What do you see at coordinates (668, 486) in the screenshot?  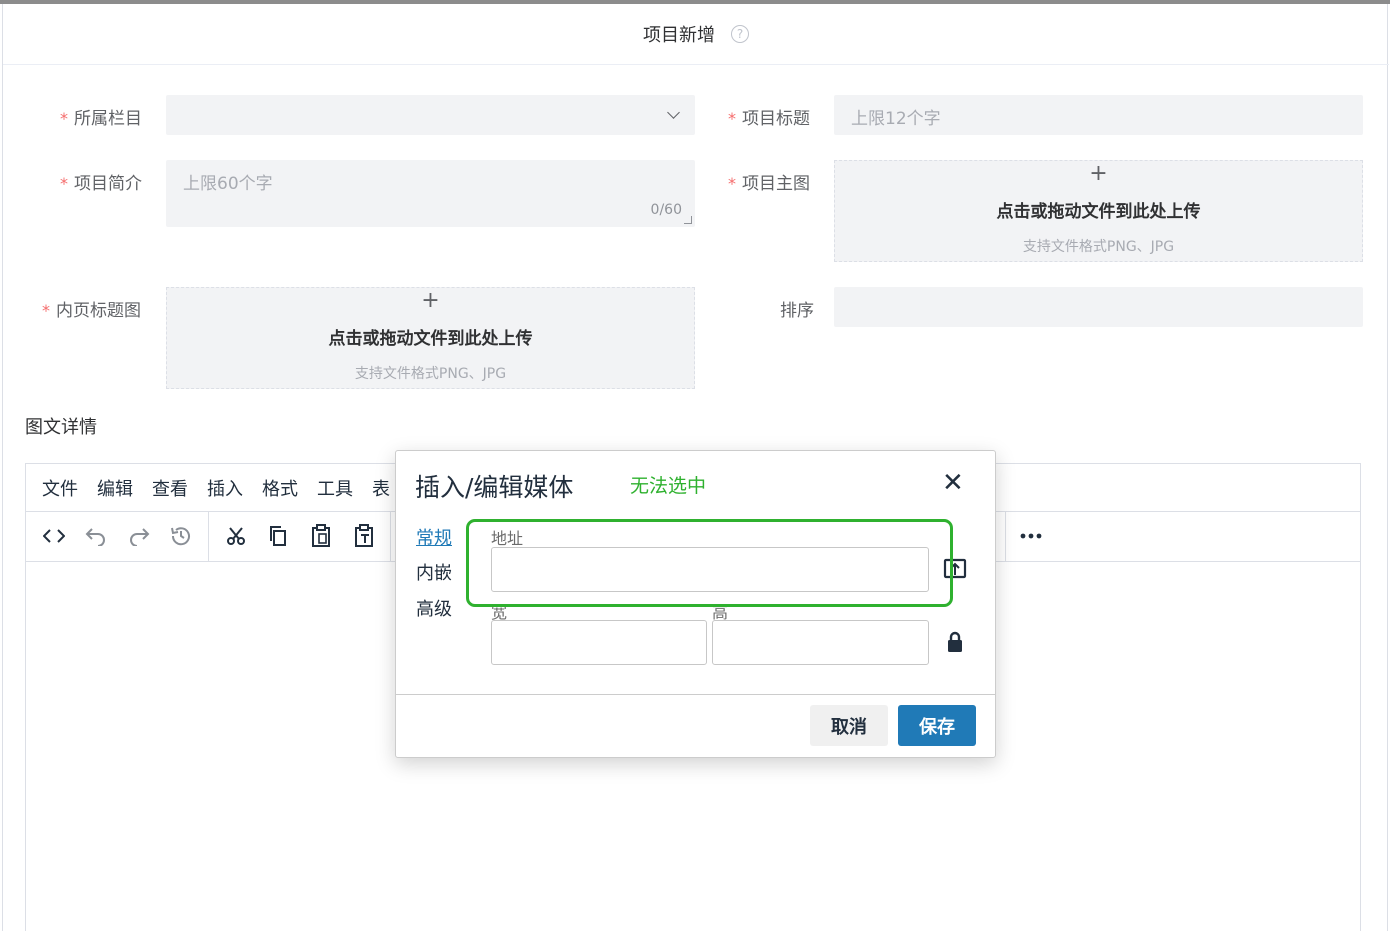 I see `annotation-text: 无法选中` at bounding box center [668, 486].